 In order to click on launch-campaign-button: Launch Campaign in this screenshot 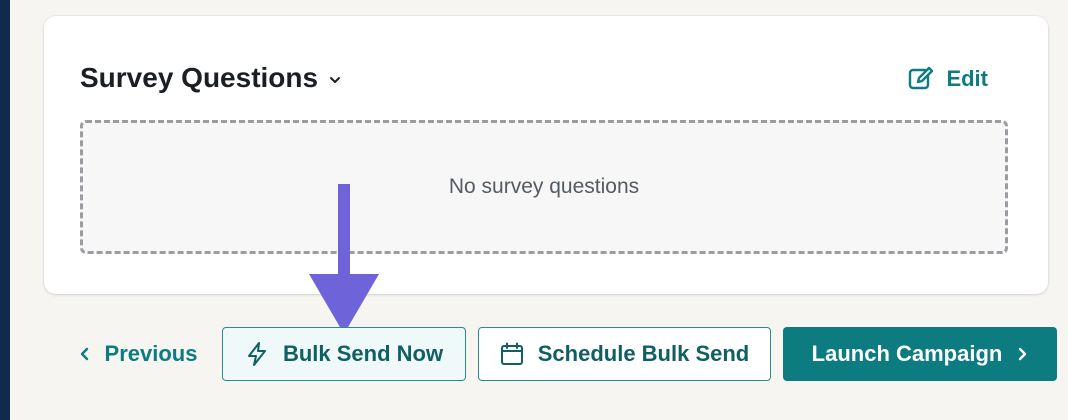, I will do `click(920, 354)`.